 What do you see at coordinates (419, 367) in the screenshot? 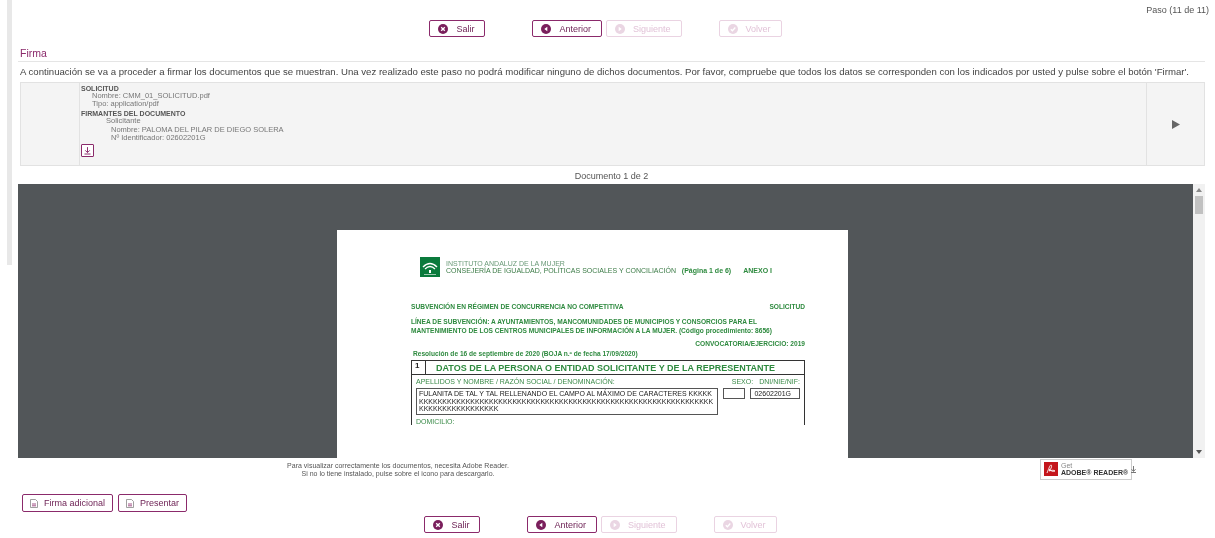
I see `section-number: 1` at bounding box center [419, 367].